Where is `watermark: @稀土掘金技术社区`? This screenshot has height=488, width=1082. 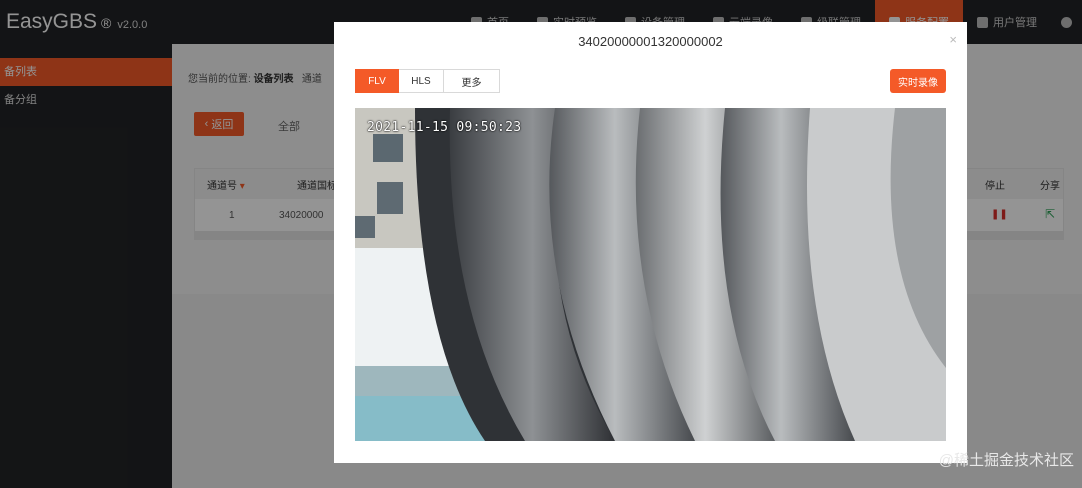
watermark: @稀土掘金技术社区 is located at coordinates (1006, 460).